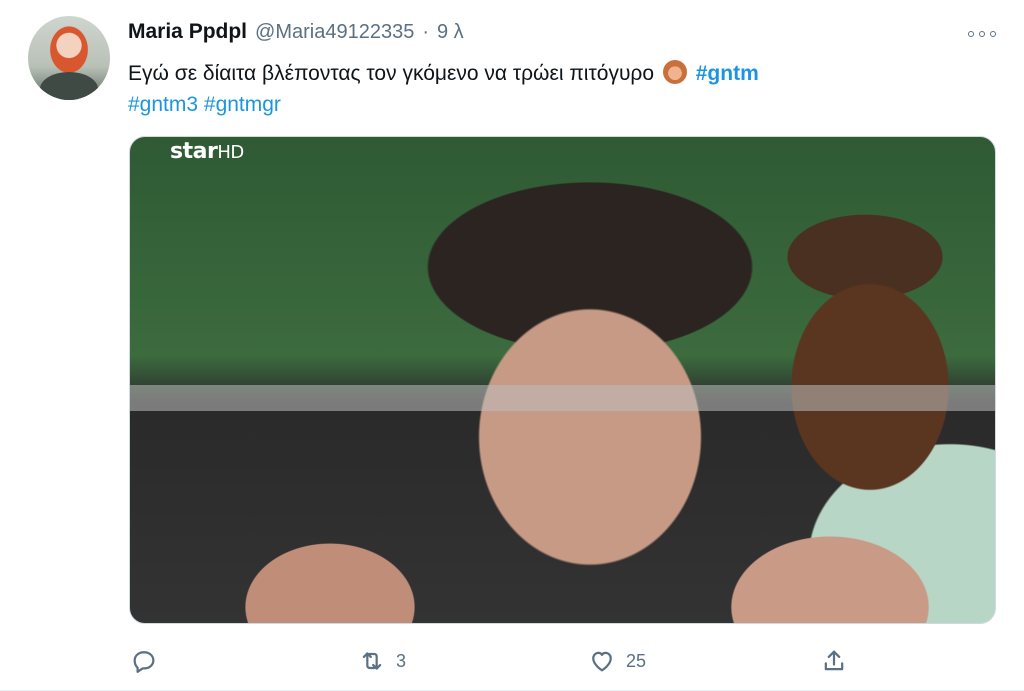 Image resolution: width=1024 pixels, height=691 pixels. I want to click on media-background-stripe, so click(562, 398).